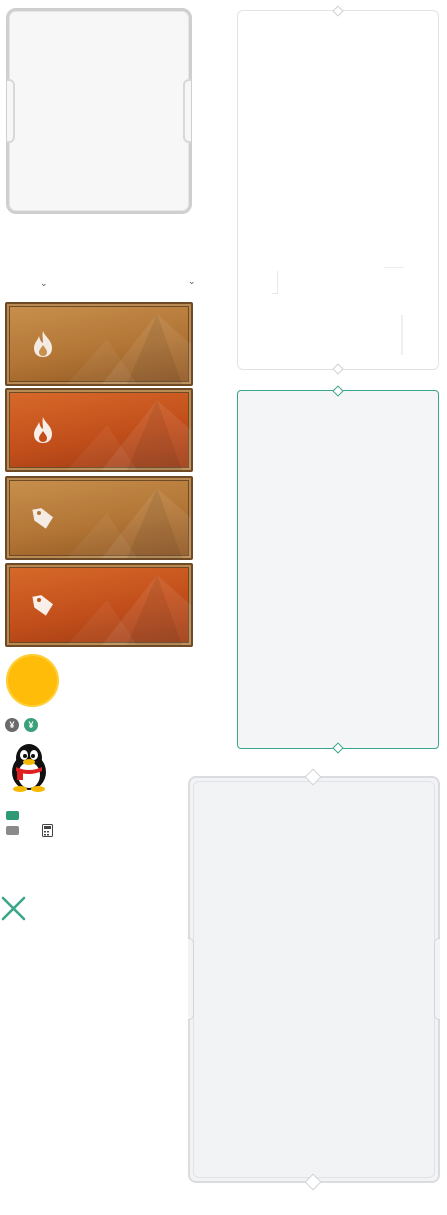 The height and width of the screenshot is (1215, 447). What do you see at coordinates (99, 344) in the screenshot?
I see `wood-button-flame-tan` at bounding box center [99, 344].